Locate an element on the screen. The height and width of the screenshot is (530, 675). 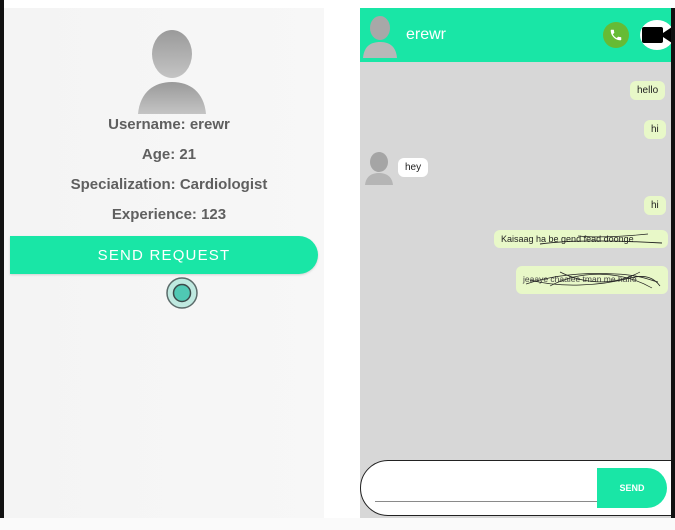
profile-avatar-icon is located at coordinates (172, 72).